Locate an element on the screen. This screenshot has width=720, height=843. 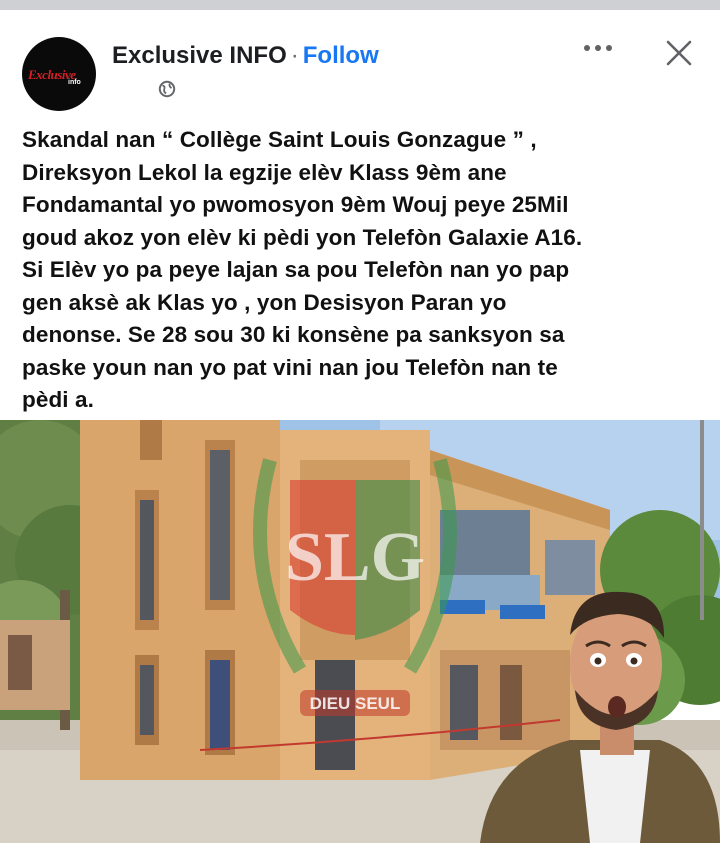
page-name-link: Exclusive INFO is located at coordinates (199, 55).